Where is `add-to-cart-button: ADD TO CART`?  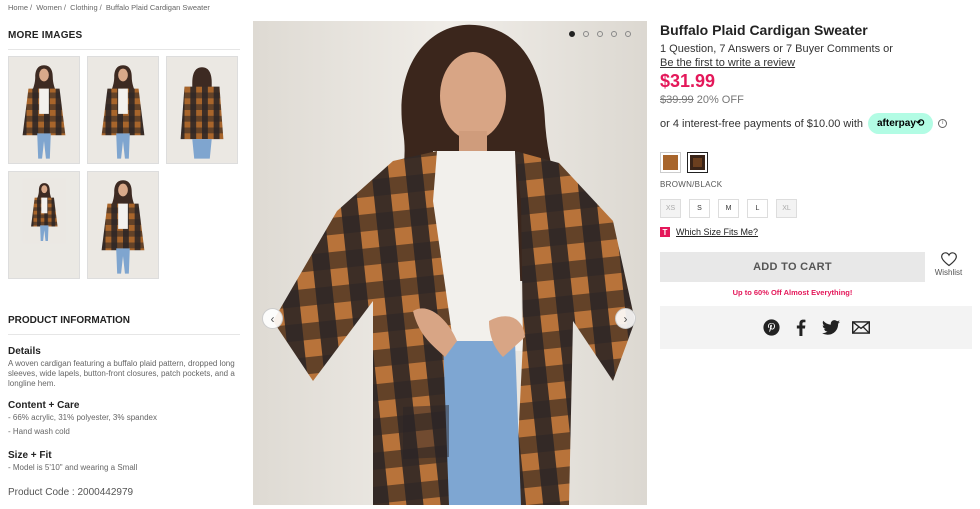
add-to-cart-button: ADD TO CART is located at coordinates (792, 267).